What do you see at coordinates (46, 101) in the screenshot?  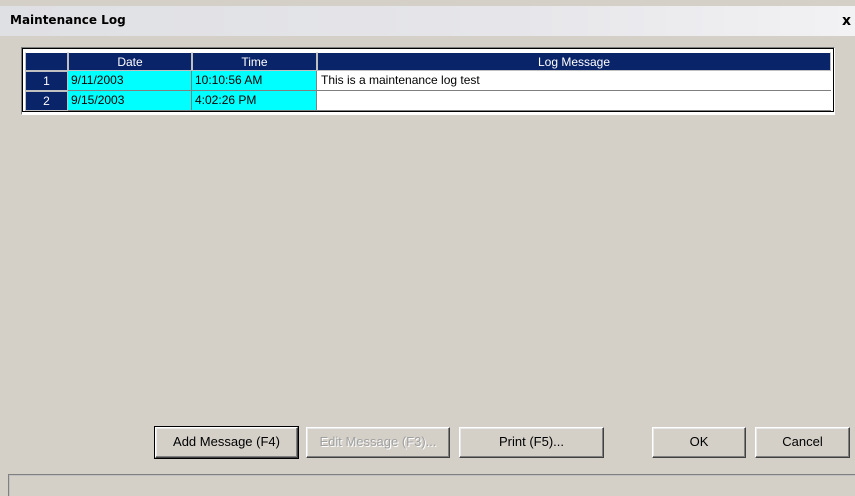 I see `row-number: 2` at bounding box center [46, 101].